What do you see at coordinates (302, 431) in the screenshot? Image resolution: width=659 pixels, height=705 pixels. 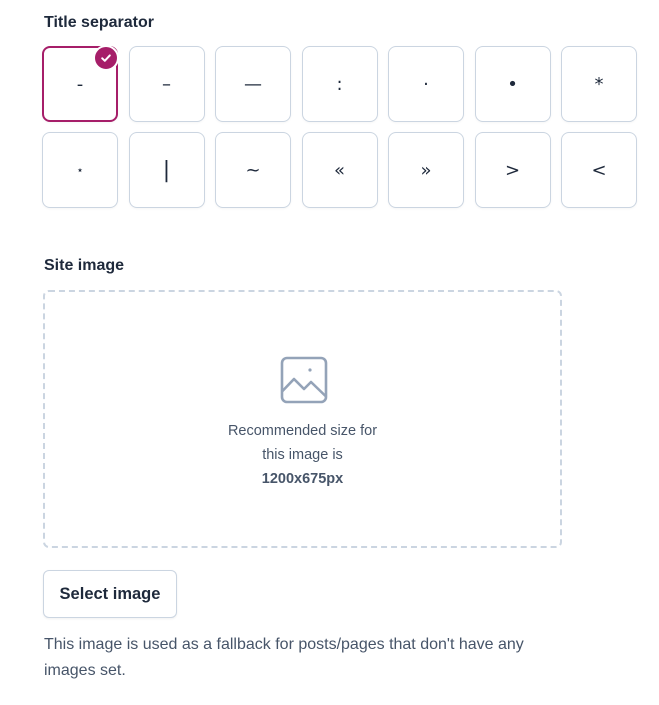 I see `dropzone-recommended-text: Recommended size for` at bounding box center [302, 431].